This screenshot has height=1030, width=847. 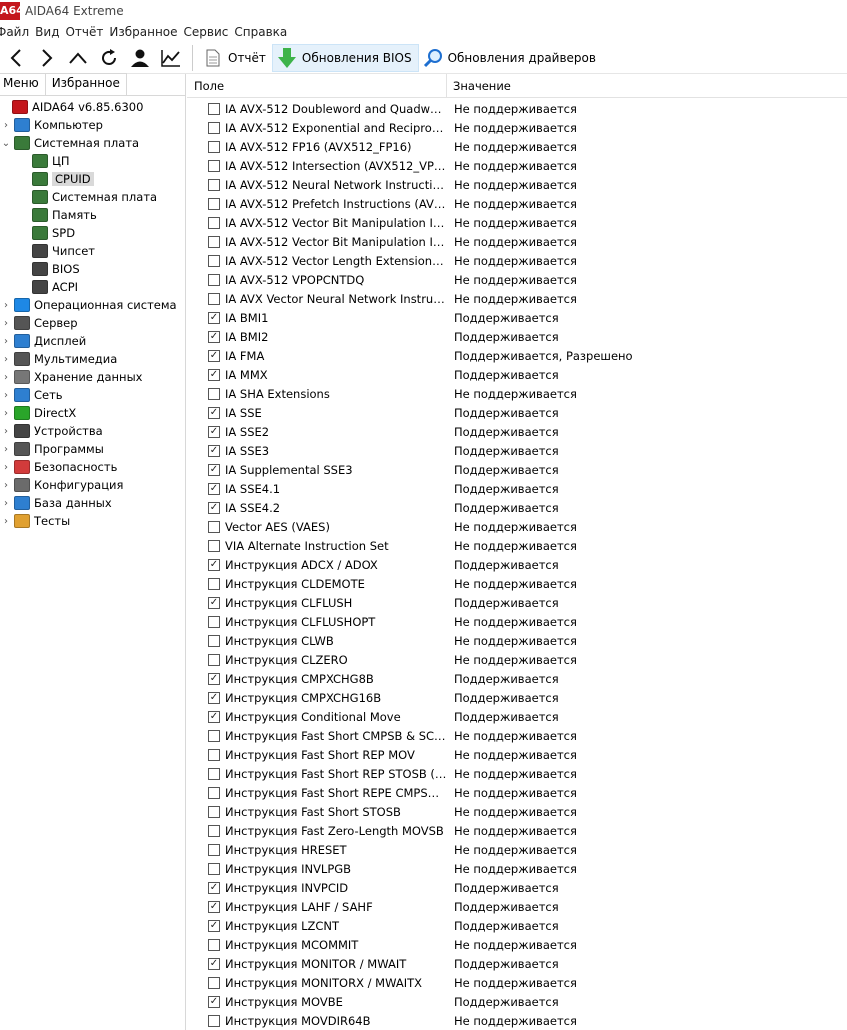 I want to click on expander-icon: ⌄, so click(x=6, y=143).